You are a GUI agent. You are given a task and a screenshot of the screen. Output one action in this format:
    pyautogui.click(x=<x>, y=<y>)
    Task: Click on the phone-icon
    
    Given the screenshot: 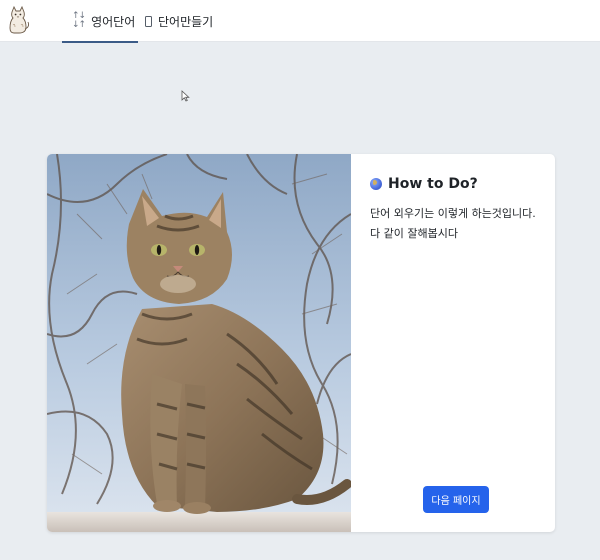 What is the action you would take?
    pyautogui.click(x=148, y=21)
    